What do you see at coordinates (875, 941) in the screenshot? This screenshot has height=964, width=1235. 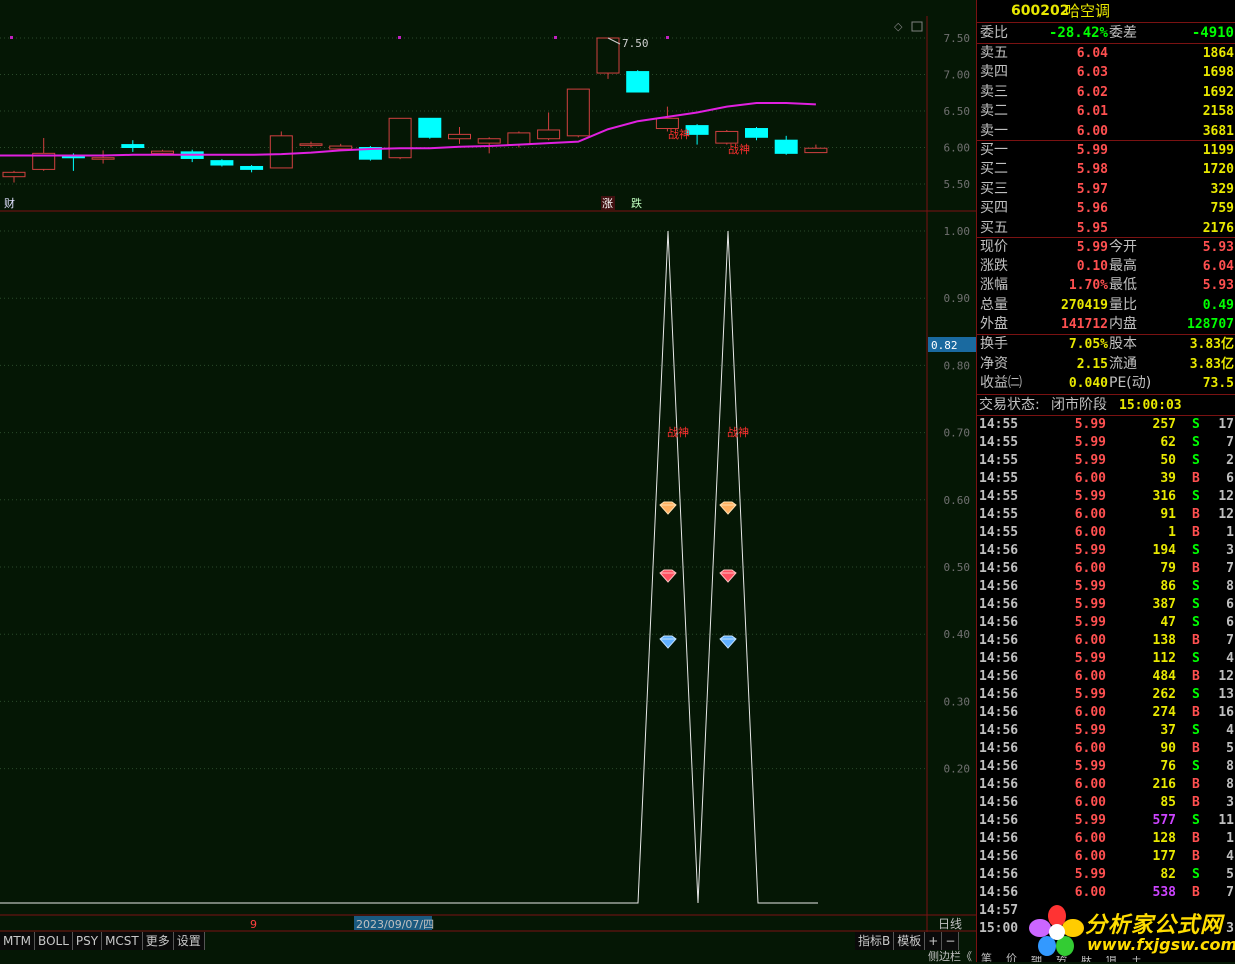 I see `indicator-right-tab-0: 指标B` at bounding box center [875, 941].